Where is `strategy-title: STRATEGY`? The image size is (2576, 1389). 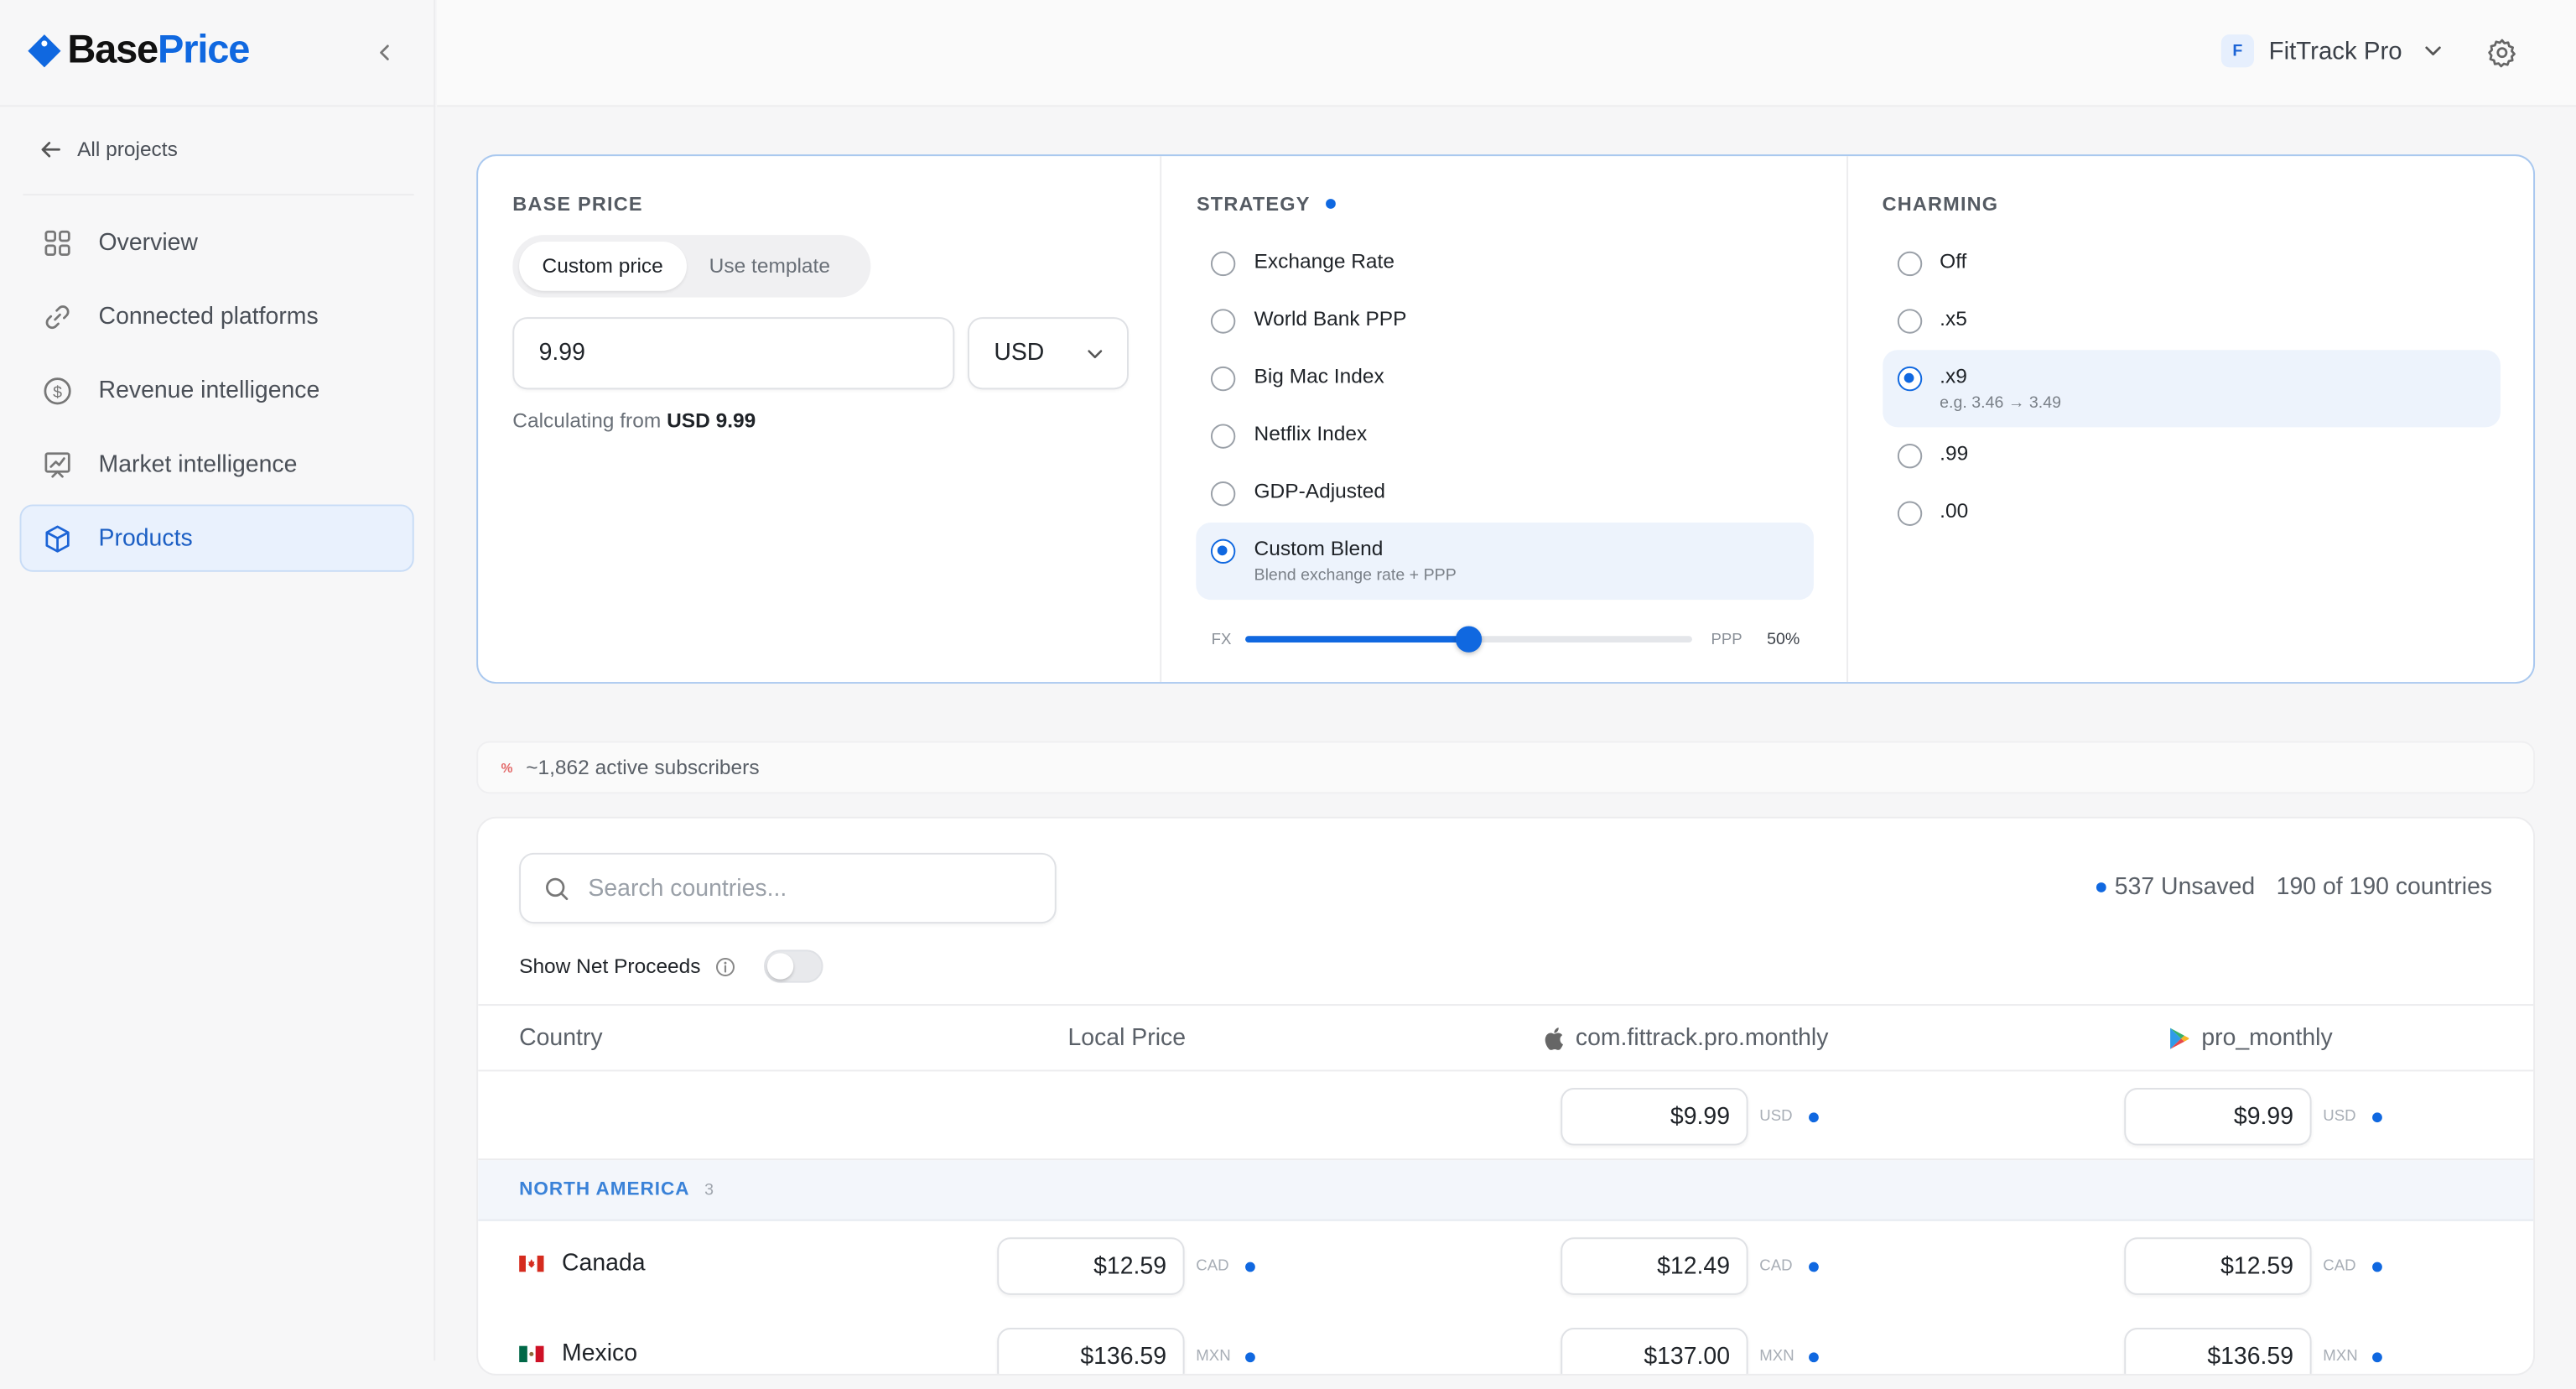 strategy-title: STRATEGY is located at coordinates (1266, 204).